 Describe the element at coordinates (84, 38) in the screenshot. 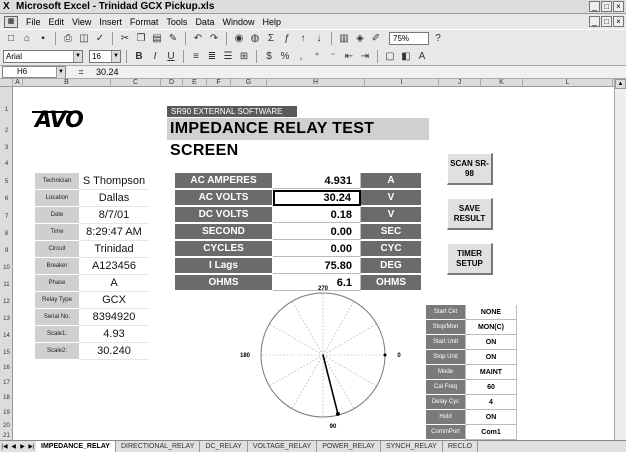

I see `print-preview-icon: ◫` at that location.